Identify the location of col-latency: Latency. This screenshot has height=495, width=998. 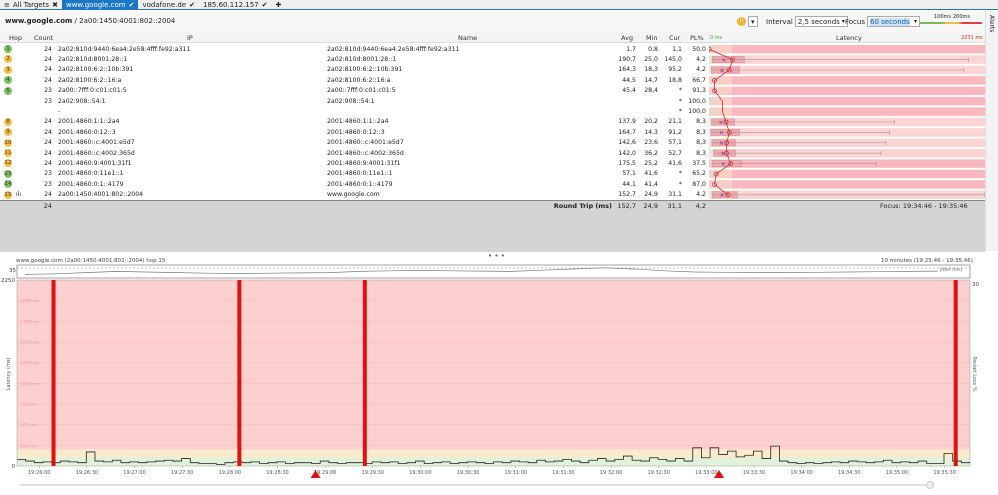
(849, 38).